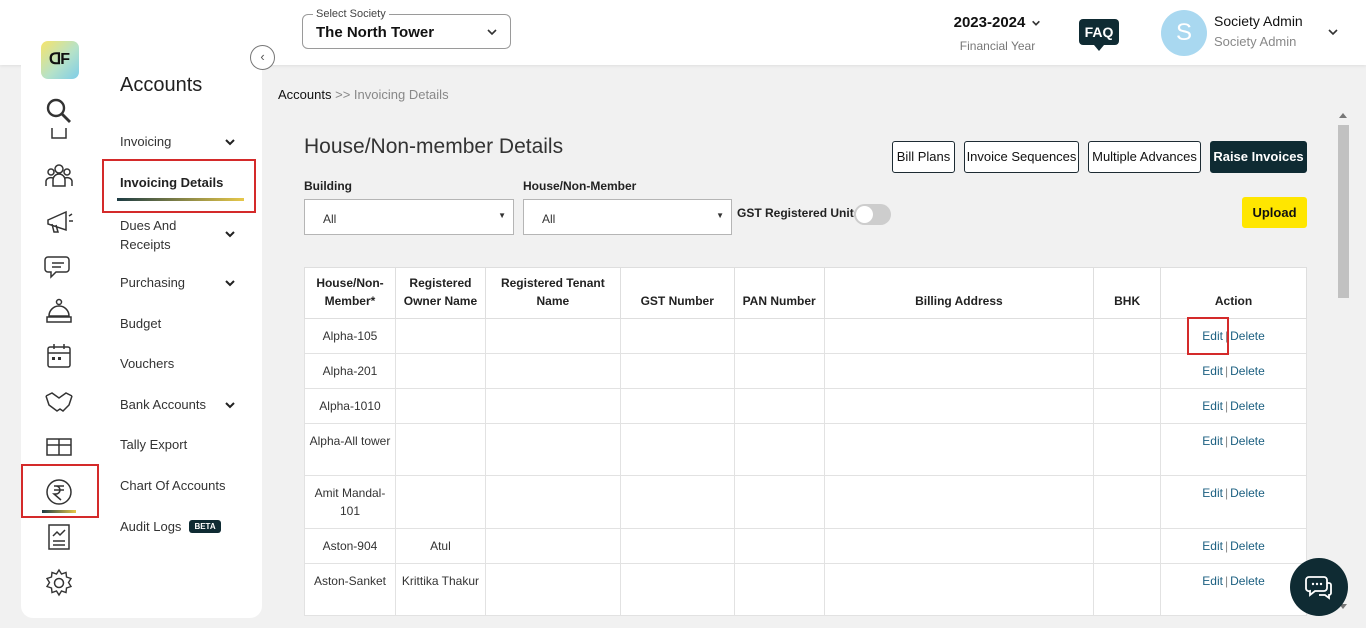 The image size is (1366, 628). What do you see at coordinates (60, 447) in the screenshot?
I see `storefront-icon` at bounding box center [60, 447].